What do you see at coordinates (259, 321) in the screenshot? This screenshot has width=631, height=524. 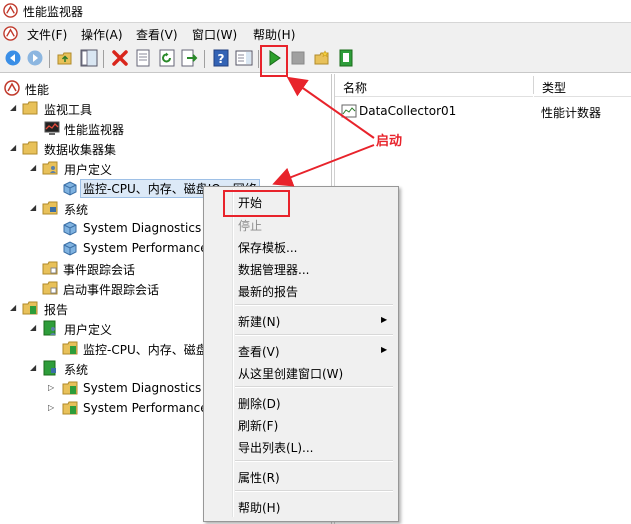 I see `menu-item-new: 新建(N)` at bounding box center [259, 321].